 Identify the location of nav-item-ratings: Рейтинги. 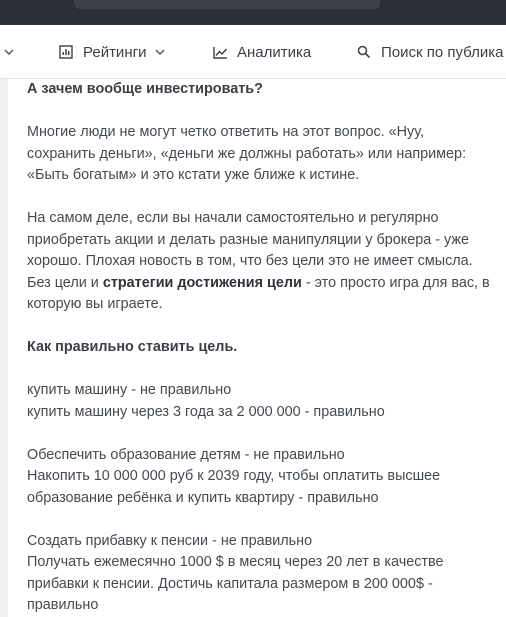
(112, 51).